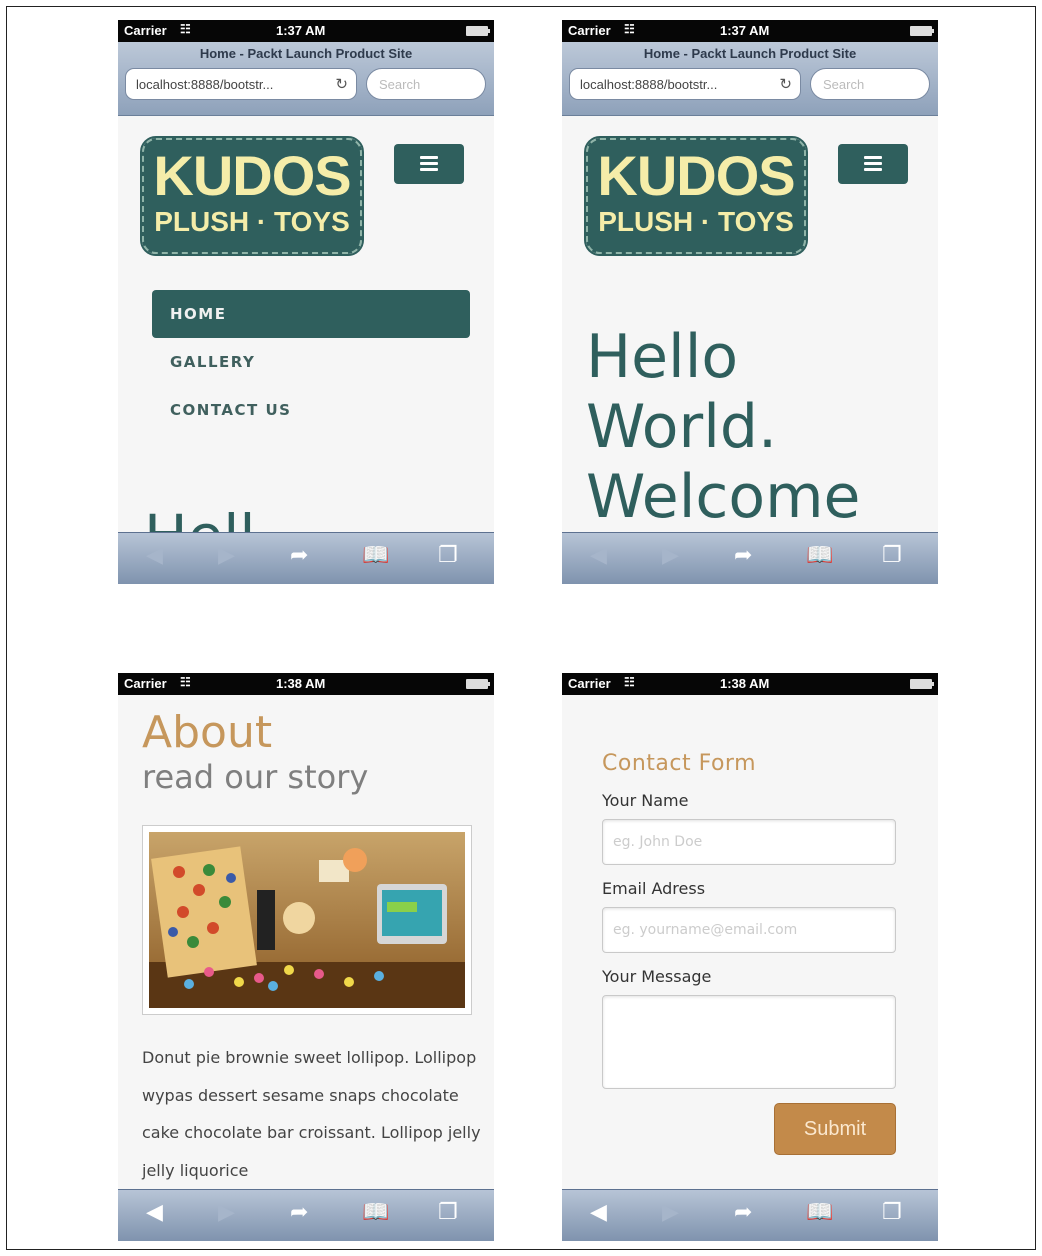 This screenshot has width=1042, height=1256. What do you see at coordinates (207, 732) in the screenshot?
I see `about-title: About` at bounding box center [207, 732].